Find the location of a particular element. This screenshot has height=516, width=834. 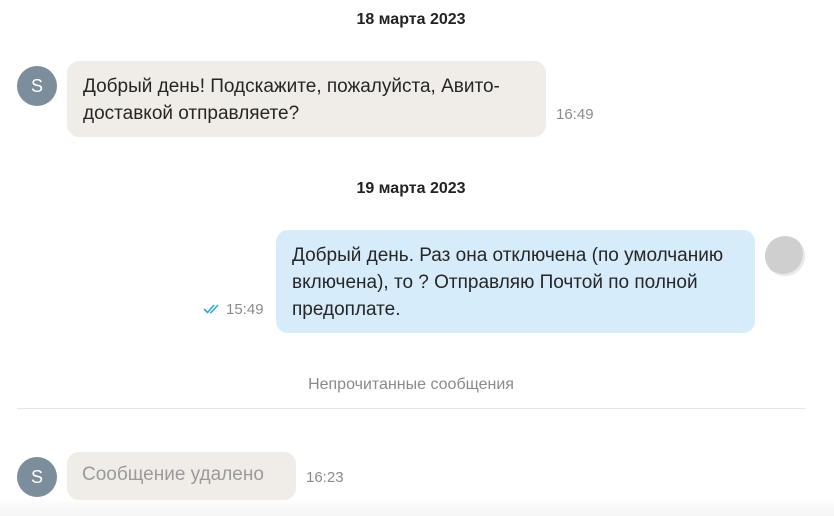

unread-messages-label: Непрочитанные сообщения is located at coordinates (411, 384).